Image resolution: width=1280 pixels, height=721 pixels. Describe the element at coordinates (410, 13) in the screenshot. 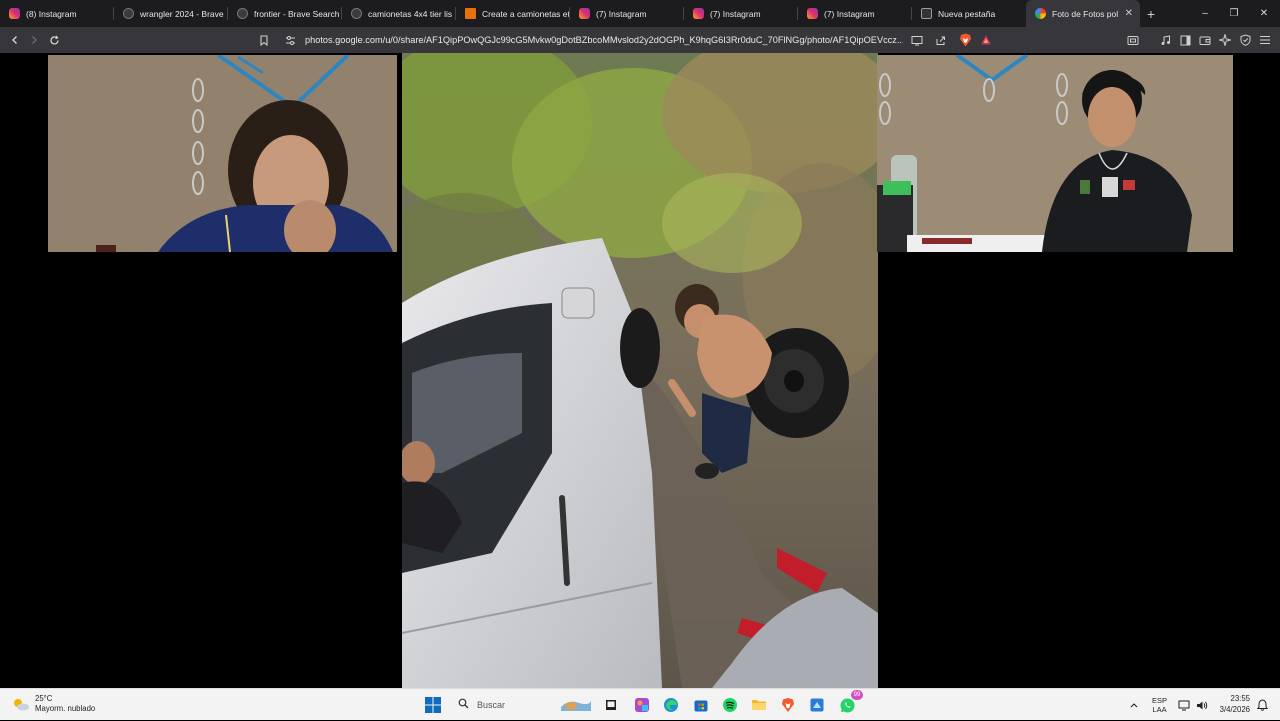

I see `tab-title: camionetas 4x4 tier lis` at that location.